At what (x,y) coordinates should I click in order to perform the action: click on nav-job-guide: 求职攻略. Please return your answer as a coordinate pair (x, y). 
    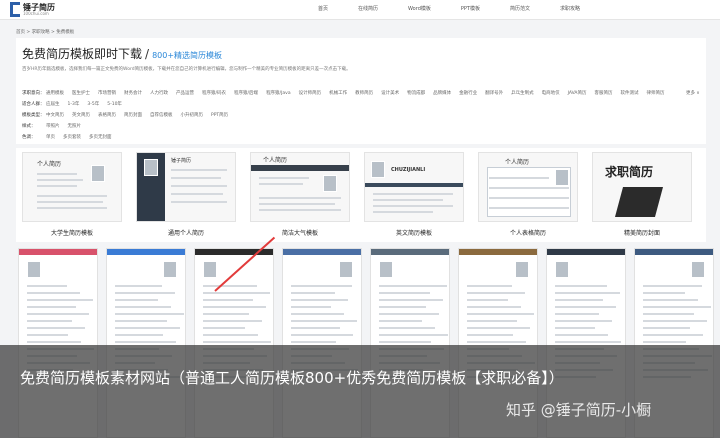
    Looking at the image, I should click on (570, 8).